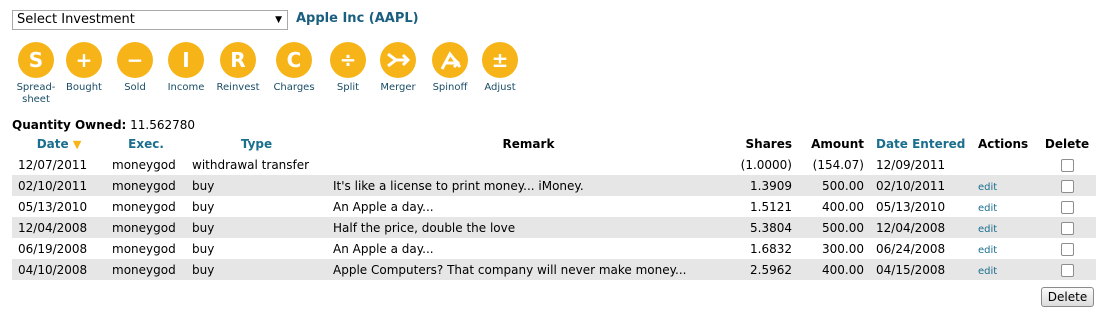 The width and height of the screenshot is (1110, 319). Describe the element at coordinates (53, 206) in the screenshot. I see `row-date: 05/13/2010` at that location.